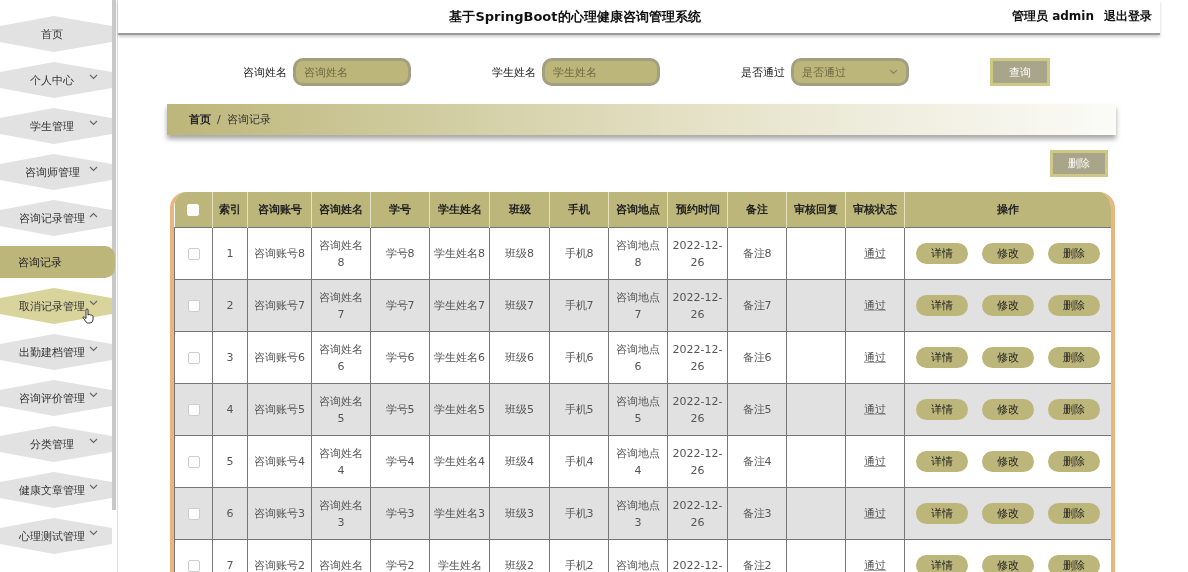  What do you see at coordinates (519, 305) in the screenshot?
I see `table-cell: 班级7` at bounding box center [519, 305].